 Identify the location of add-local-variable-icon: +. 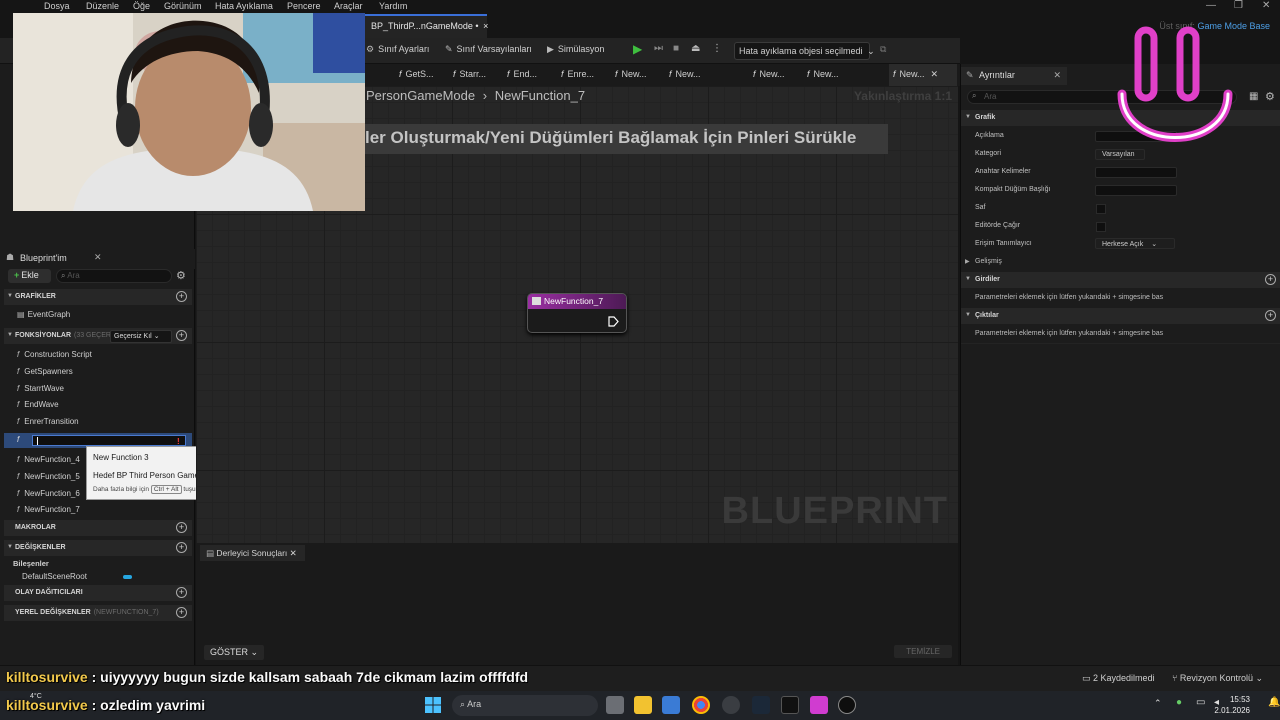
(181, 612).